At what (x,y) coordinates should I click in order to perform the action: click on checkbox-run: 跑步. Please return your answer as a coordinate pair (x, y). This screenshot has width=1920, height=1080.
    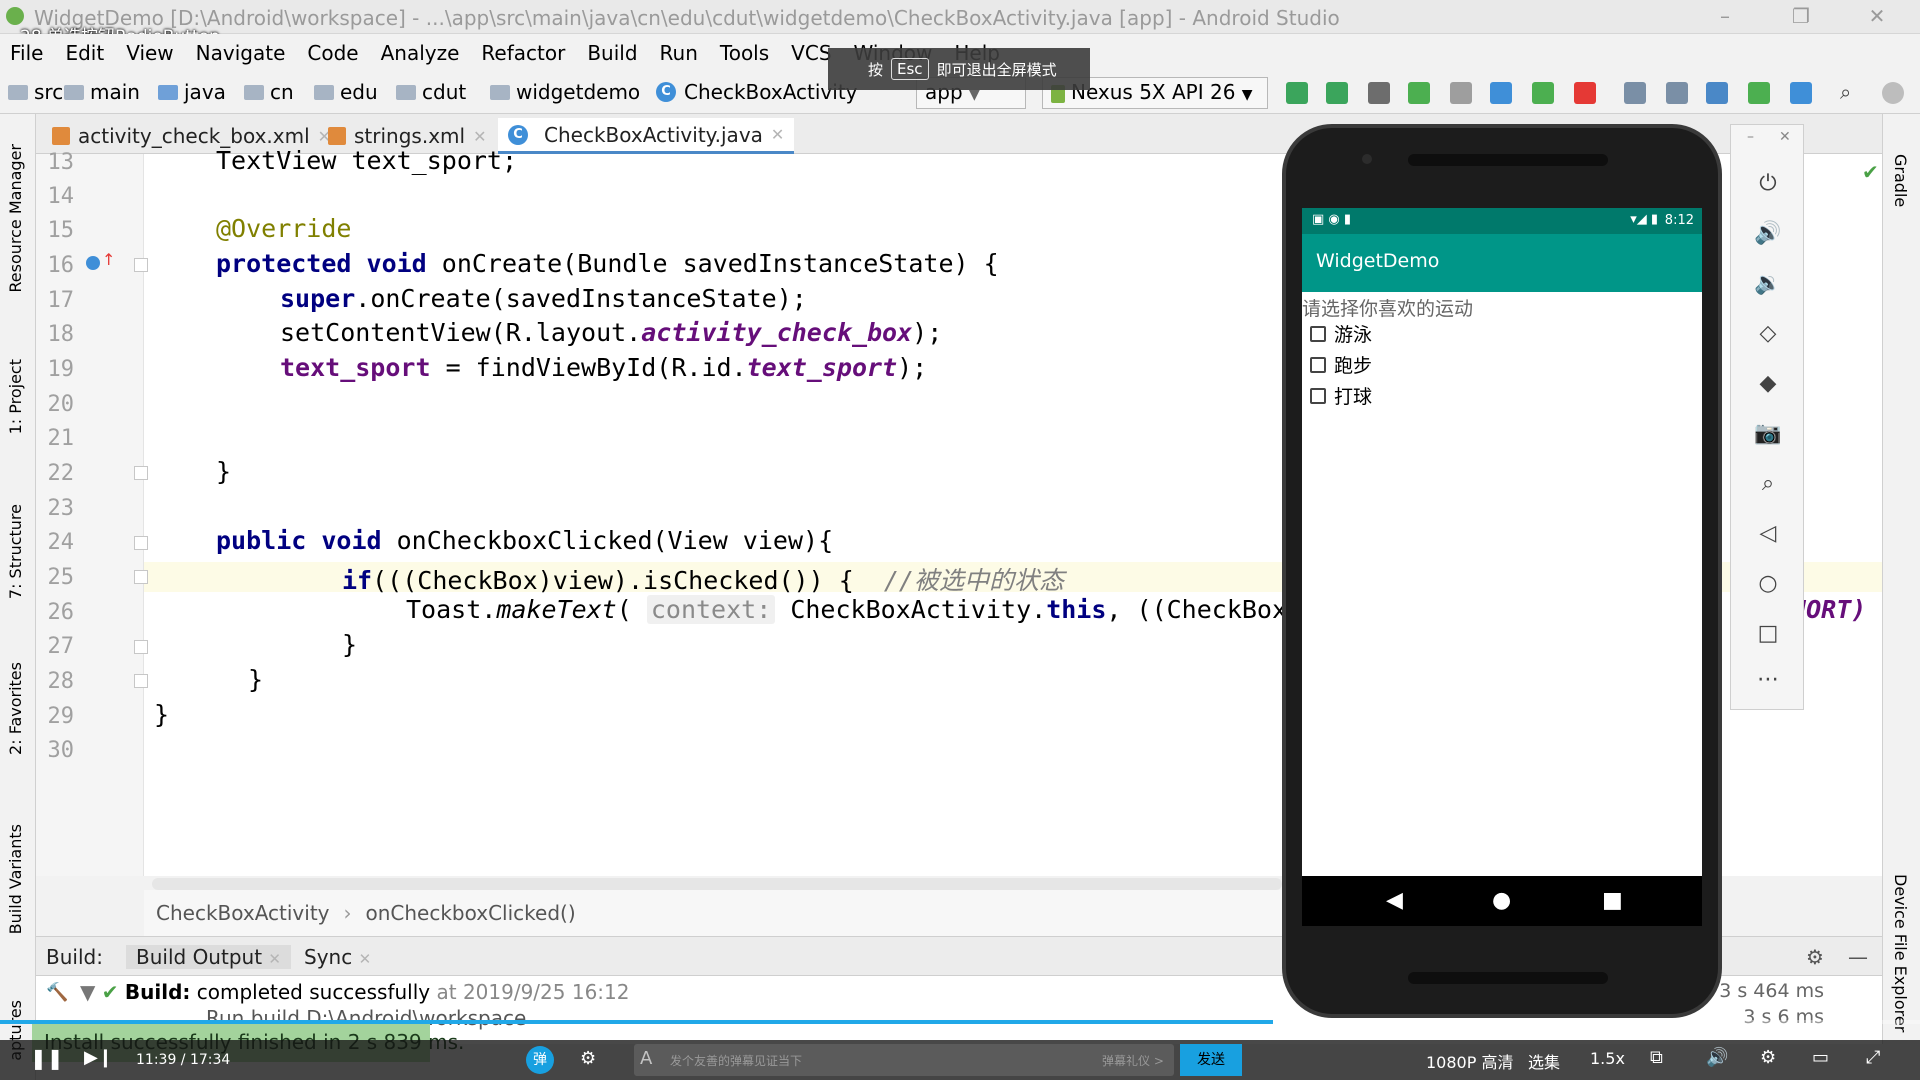
    Looking at the image, I should click on (1341, 364).